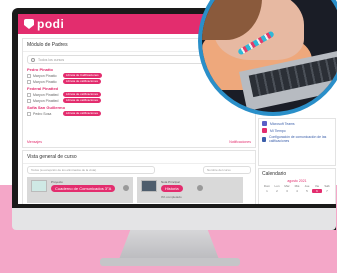 The height and width of the screenshot is (273, 337). What do you see at coordinates (297, 191) in the screenshot?
I see `calendar-day: 4` at bounding box center [297, 191].